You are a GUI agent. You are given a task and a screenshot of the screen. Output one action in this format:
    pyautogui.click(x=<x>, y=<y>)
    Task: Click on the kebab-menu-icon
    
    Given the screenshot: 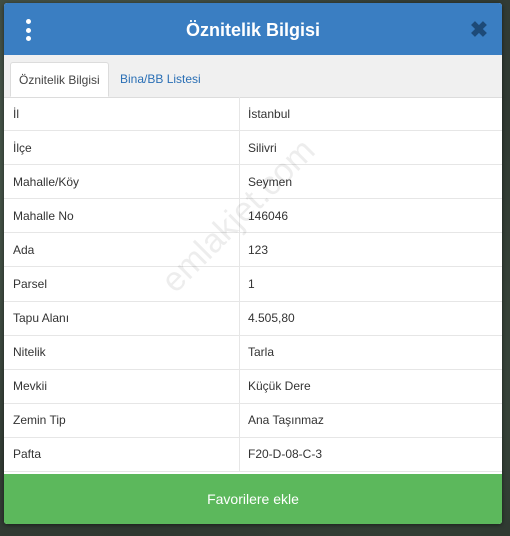 What is the action you would take?
    pyautogui.click(x=28, y=30)
    